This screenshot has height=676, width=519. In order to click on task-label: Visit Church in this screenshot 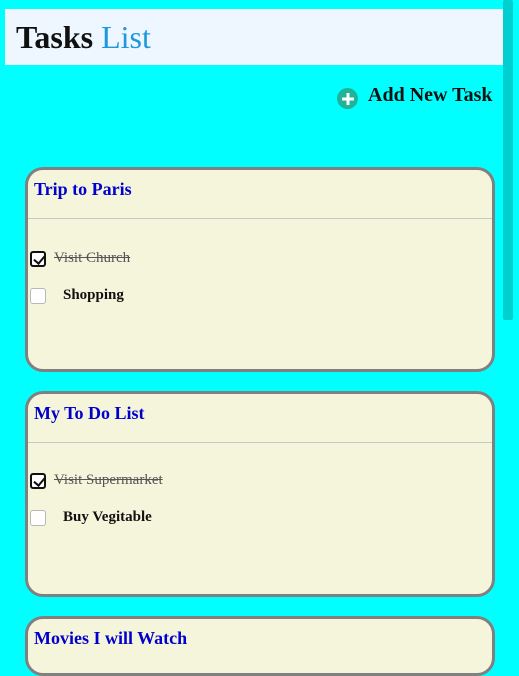, I will do `click(92, 258)`.